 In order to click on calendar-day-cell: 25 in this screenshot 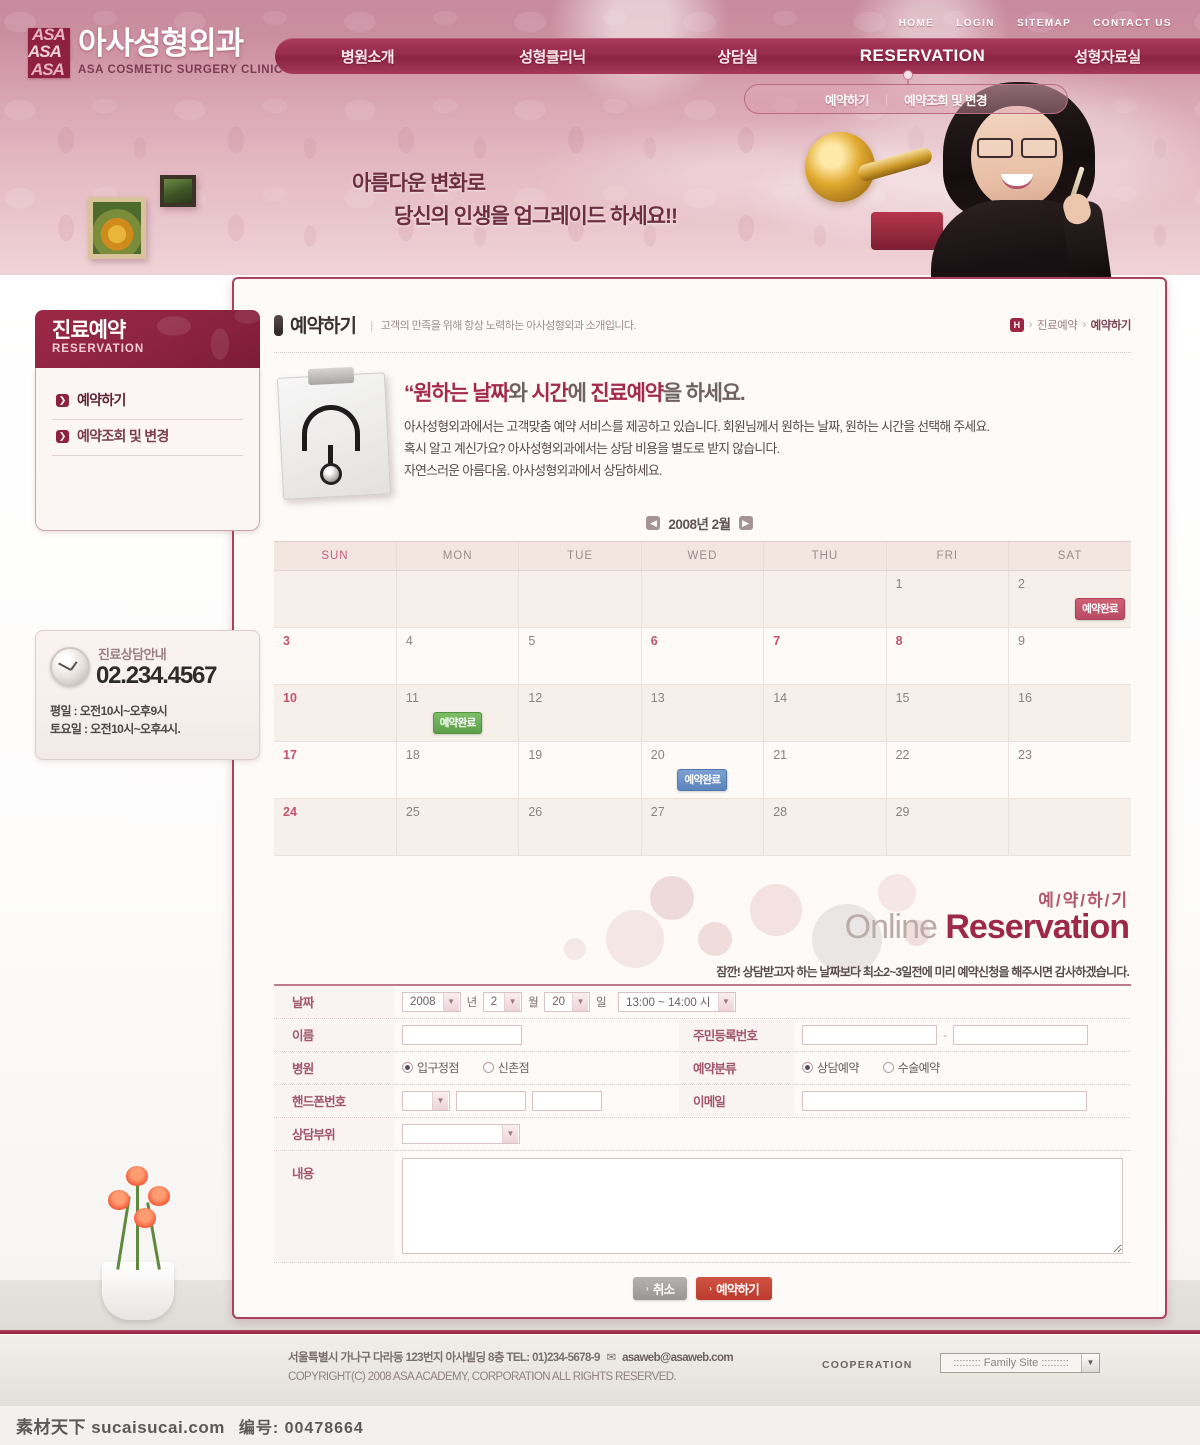, I will do `click(458, 827)`.